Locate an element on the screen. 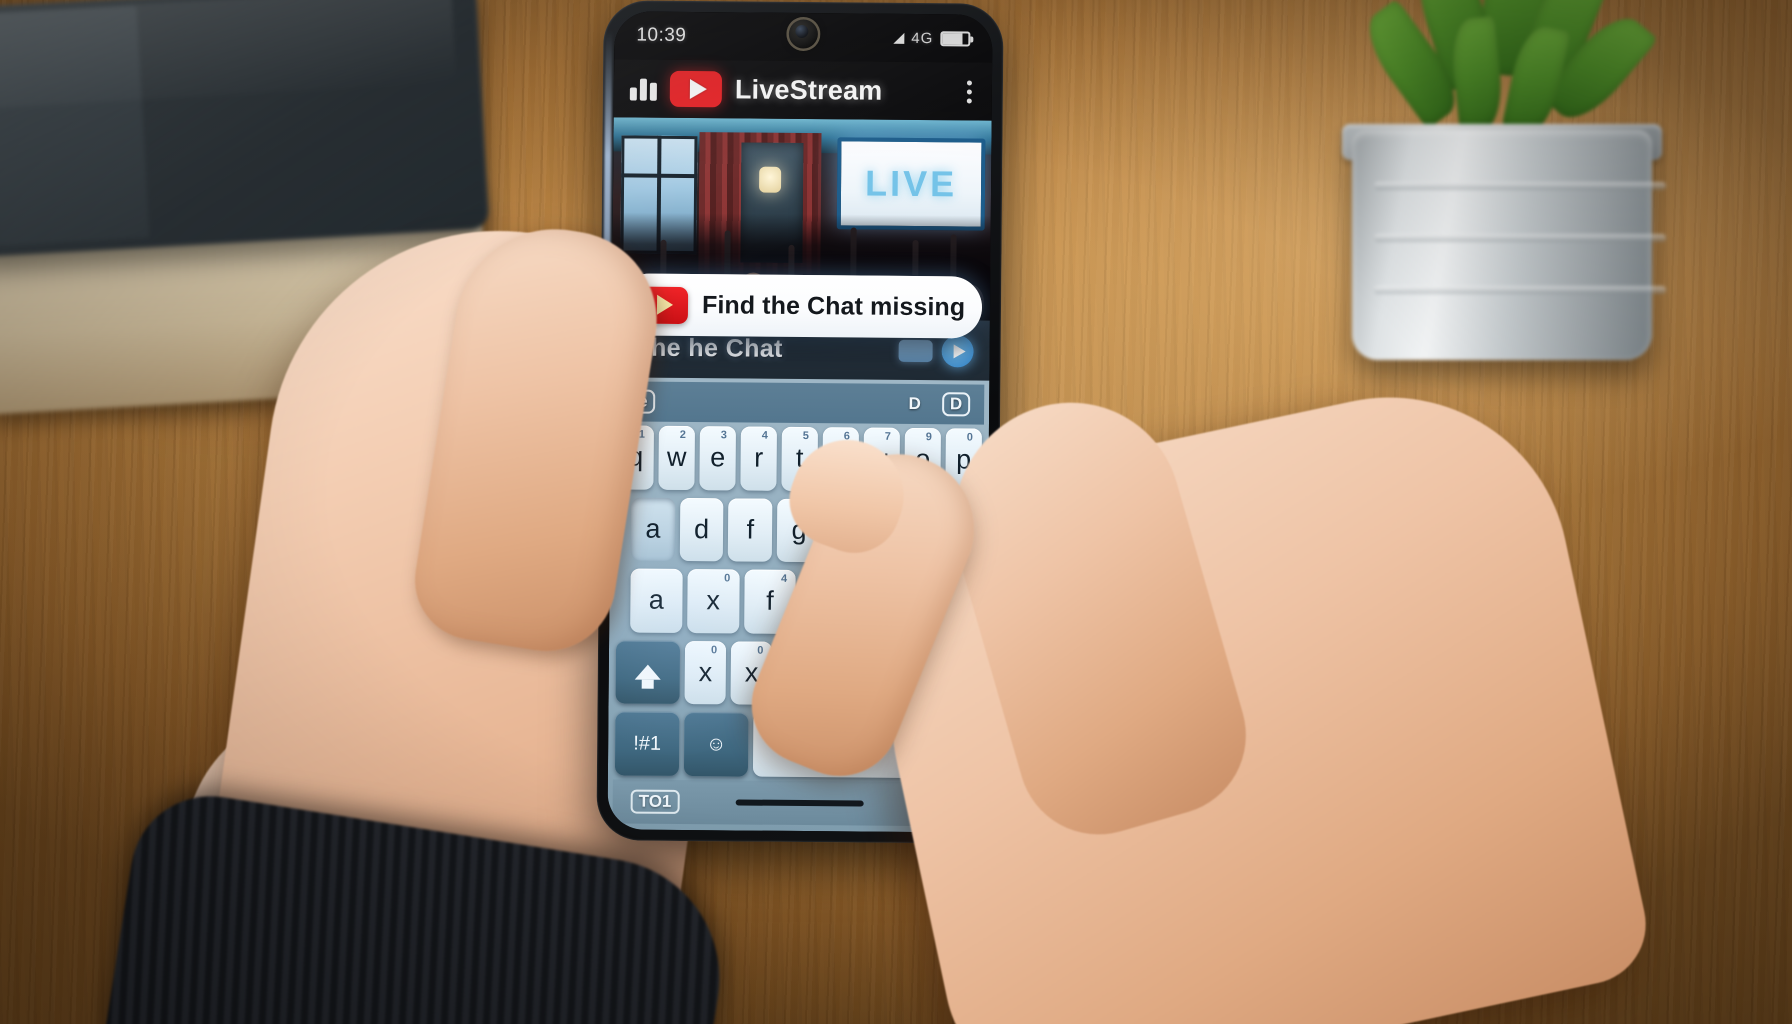 The image size is (1792, 1024). notebook-sheen is located at coordinates (228, 54).